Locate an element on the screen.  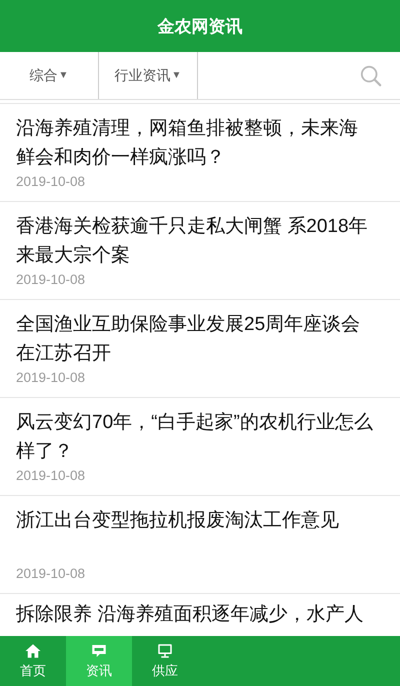
page-title: 金农网资讯 is located at coordinates (200, 27).